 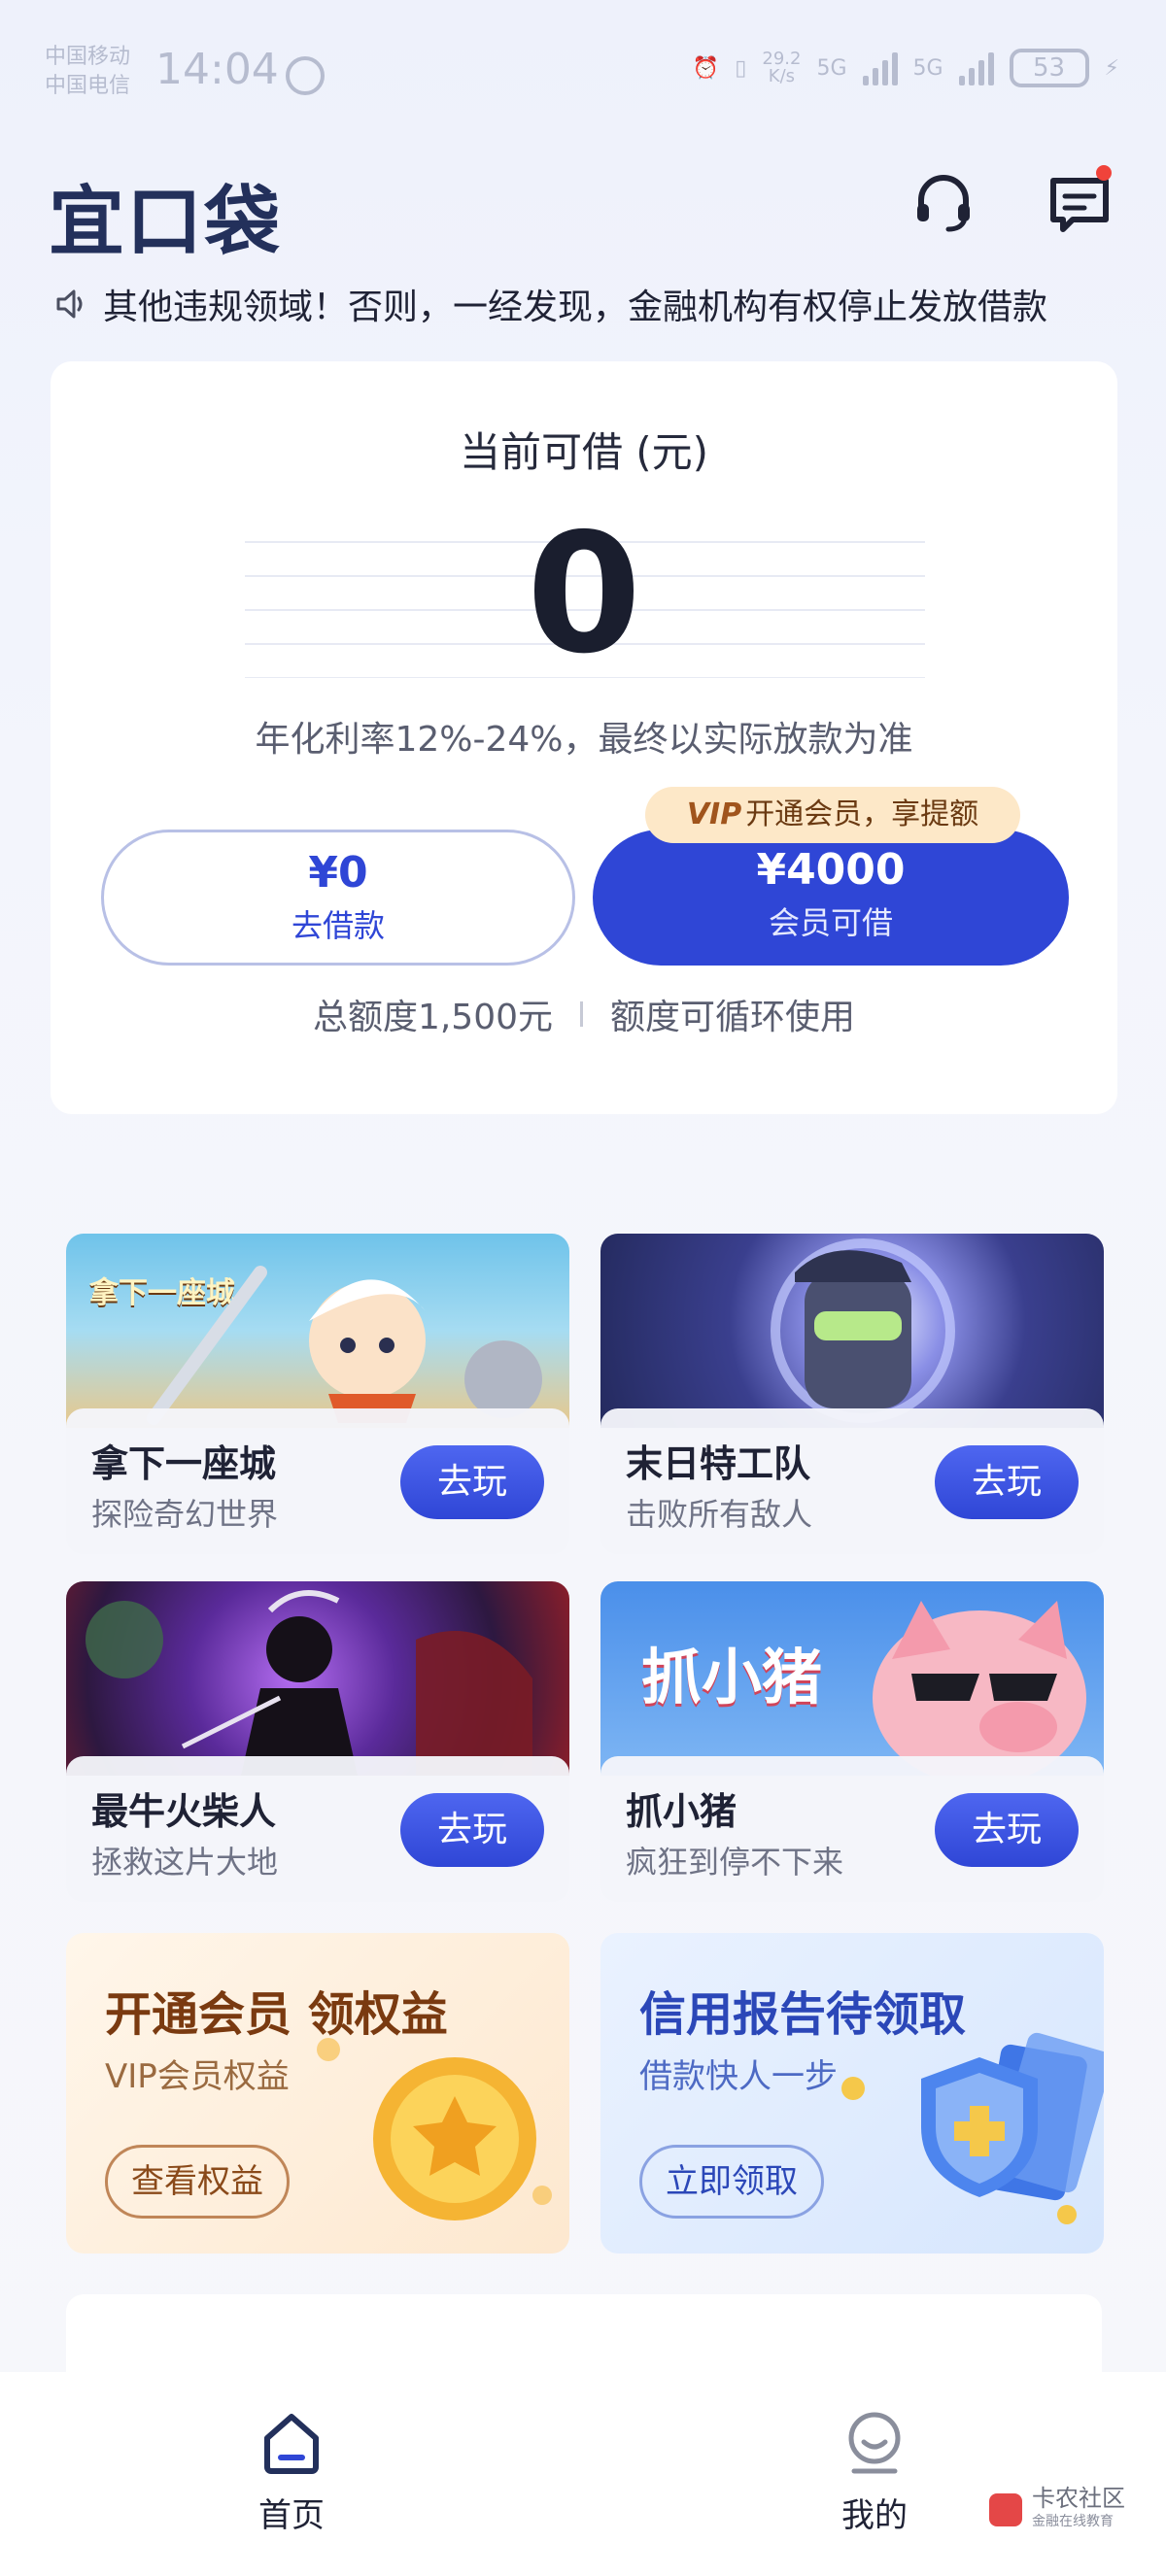 What do you see at coordinates (741, 68) in the screenshot?
I see `vibrate-icon: ▯` at bounding box center [741, 68].